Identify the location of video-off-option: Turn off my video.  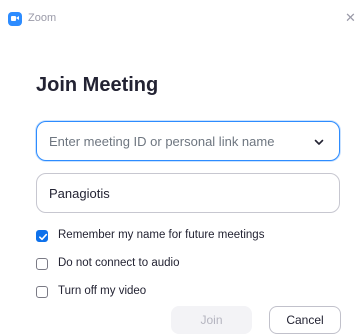
(186, 293).